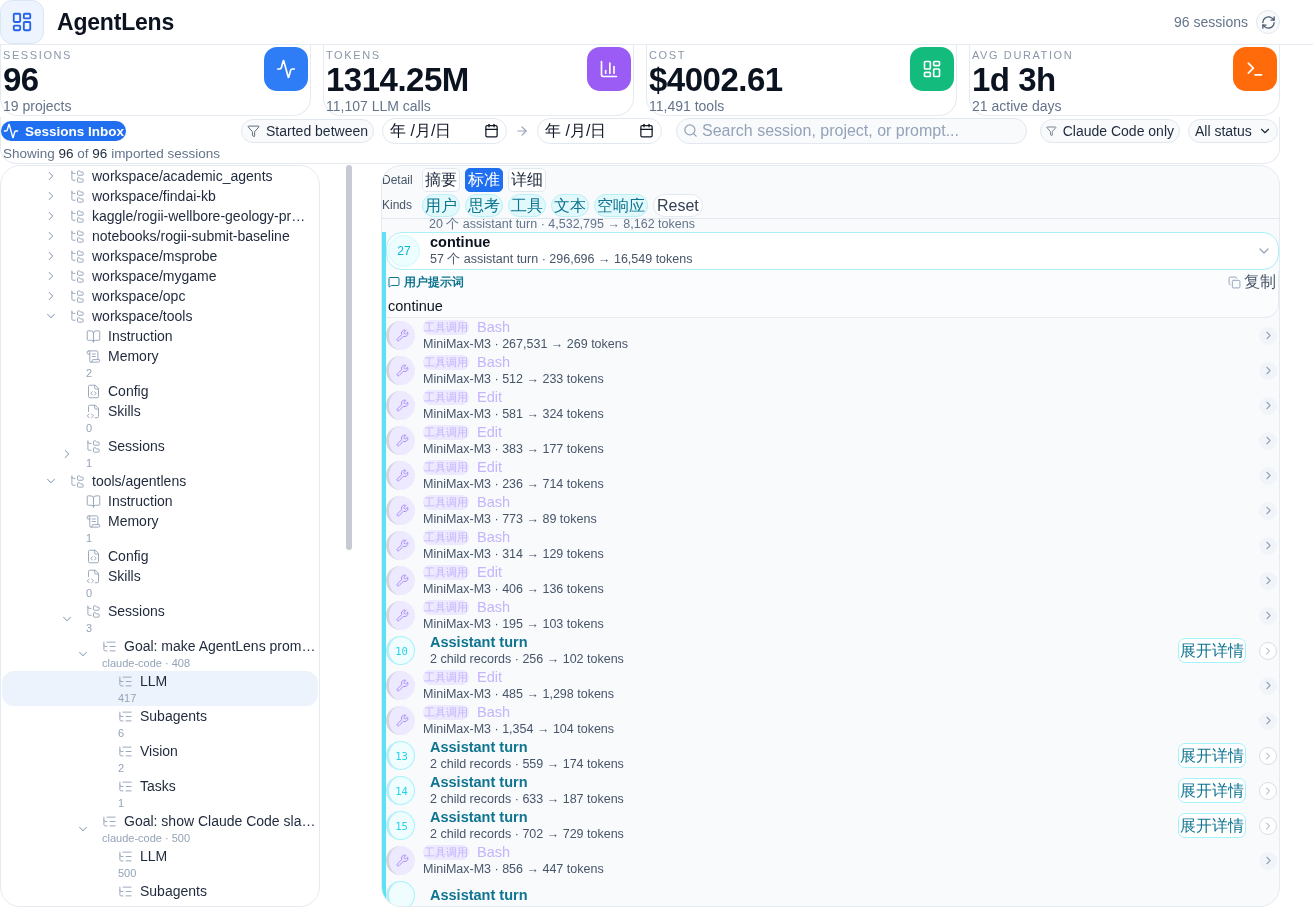 This screenshot has height=909, width=1313. I want to click on tree-item: workspace/msprobe, so click(160, 256).